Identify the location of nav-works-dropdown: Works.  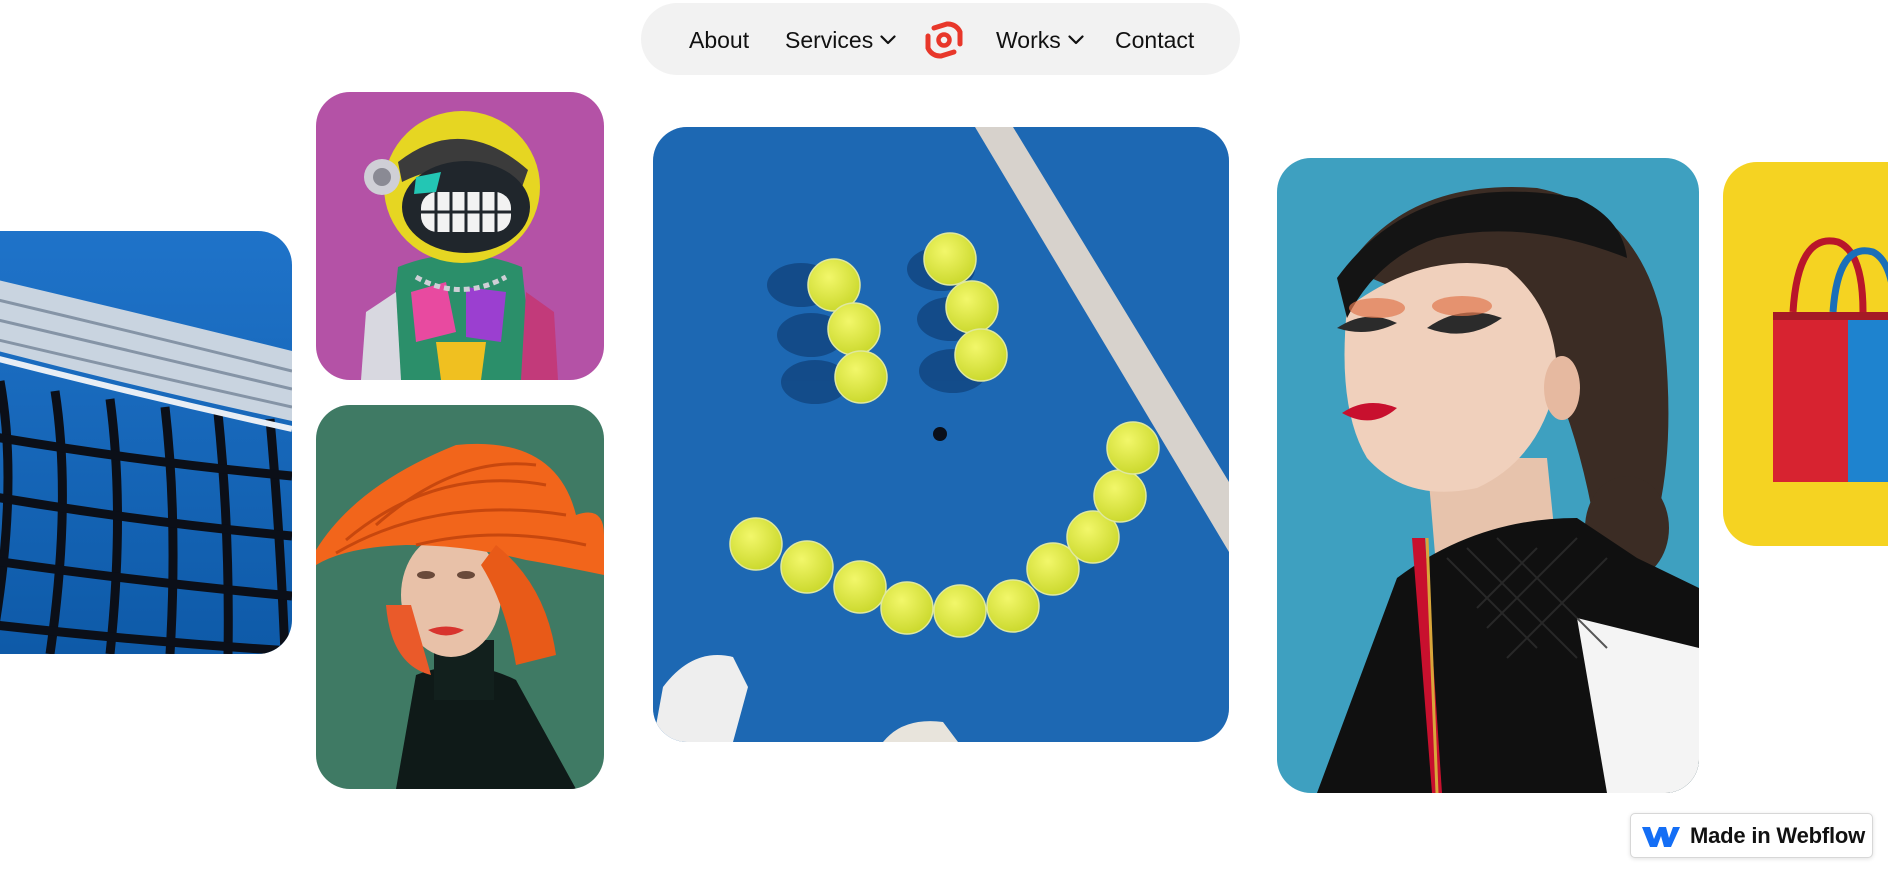
(1040, 40).